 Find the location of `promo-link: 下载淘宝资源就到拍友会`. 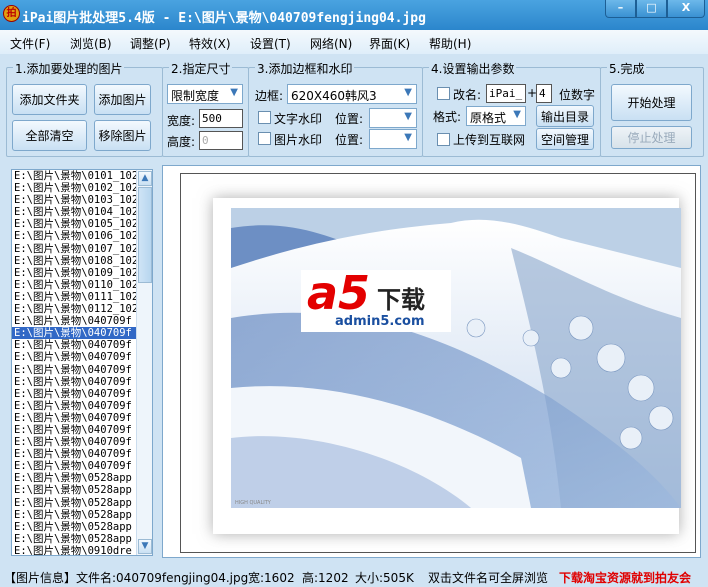

promo-link: 下载淘宝资源就到拍友会 is located at coordinates (625, 577).